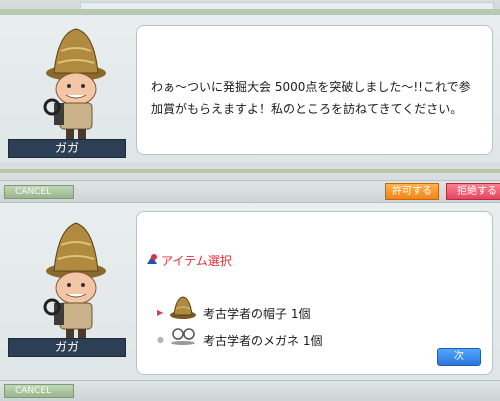 This screenshot has height=401, width=500. Describe the element at coordinates (311, 87) in the screenshot. I see `message-line-1: わぁ〜ついに発掘大会 5000点を突破しました〜!!これで参` at that location.